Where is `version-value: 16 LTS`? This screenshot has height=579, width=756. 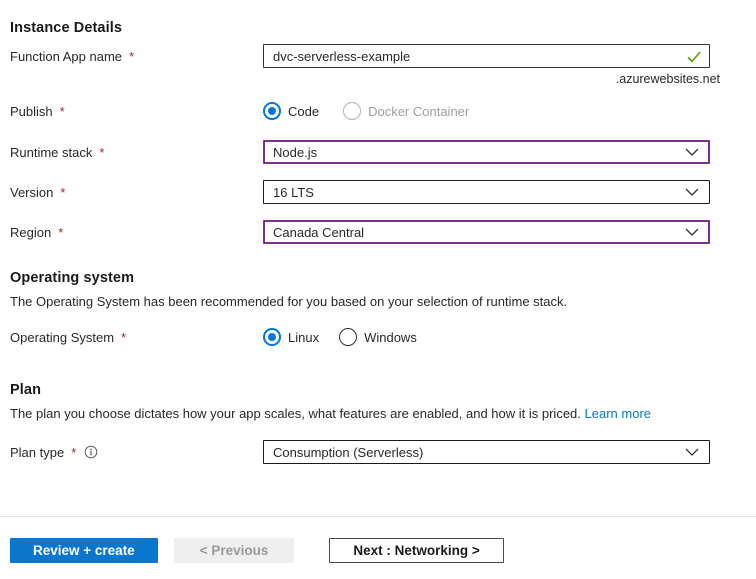
version-value: 16 LTS is located at coordinates (293, 192).